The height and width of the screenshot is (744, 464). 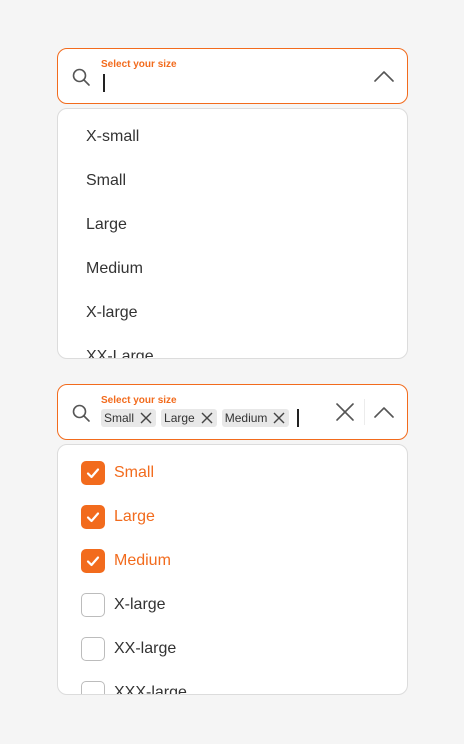 I want to click on option-label: XXX-large, so click(x=150, y=689).